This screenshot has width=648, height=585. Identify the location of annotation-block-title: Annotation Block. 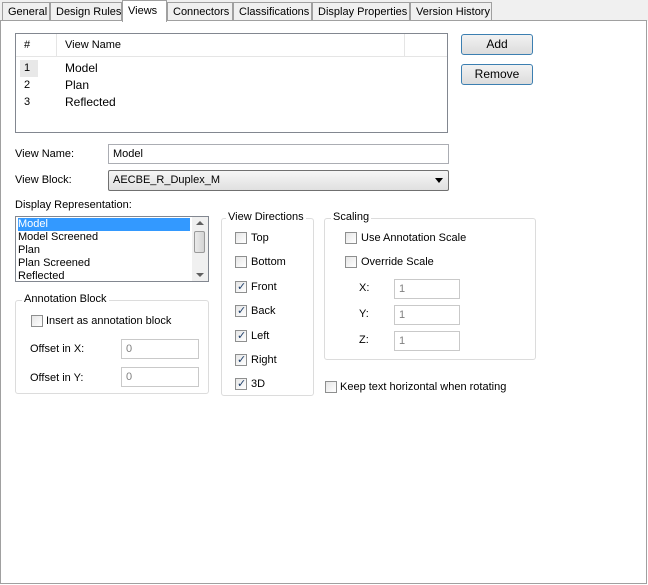
(65, 299).